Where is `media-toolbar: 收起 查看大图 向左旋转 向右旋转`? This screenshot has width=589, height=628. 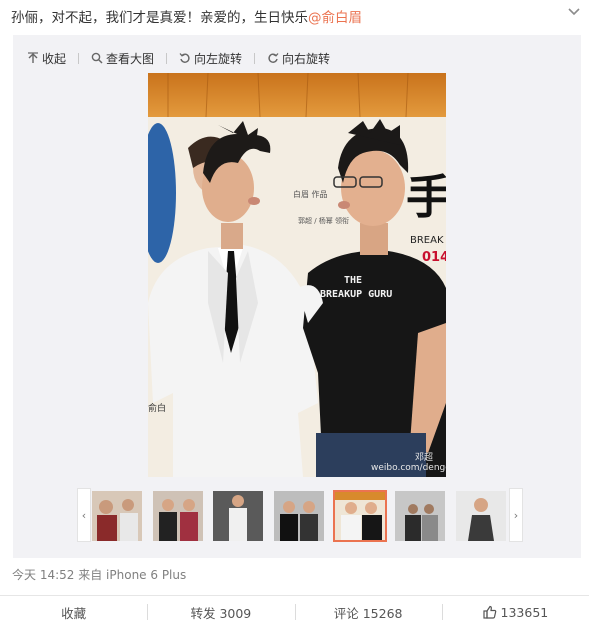 media-toolbar: 收起 查看大图 向左旋转 向右旋转 is located at coordinates (184, 58).